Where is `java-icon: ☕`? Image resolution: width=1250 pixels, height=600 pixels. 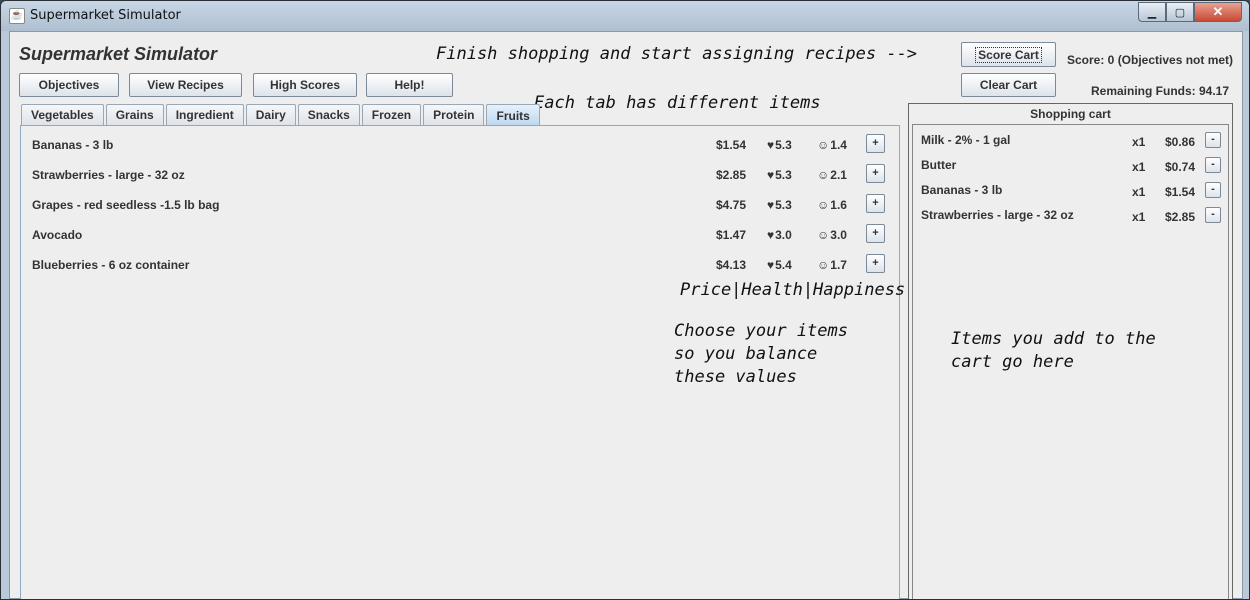
java-icon: ☕ is located at coordinates (17, 16).